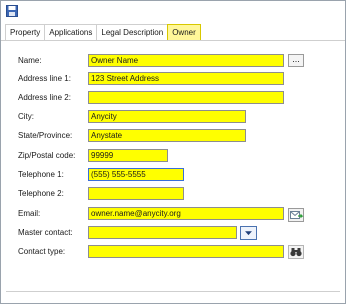  I want to click on city-label: City:, so click(26, 116).